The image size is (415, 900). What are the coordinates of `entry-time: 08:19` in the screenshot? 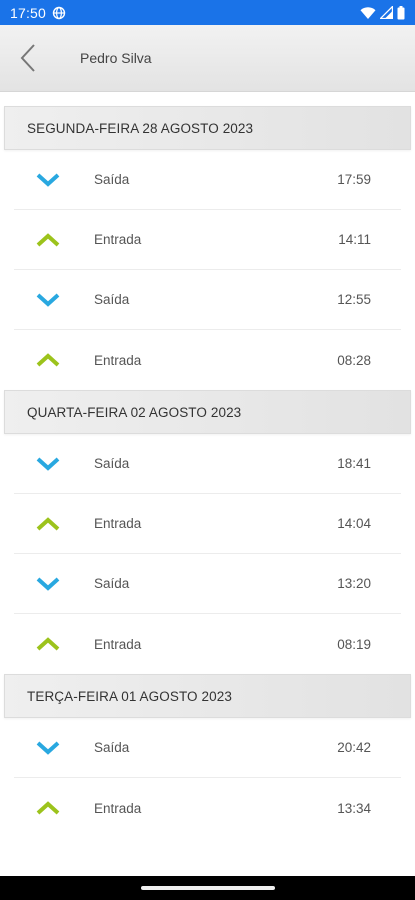 It's located at (354, 644).